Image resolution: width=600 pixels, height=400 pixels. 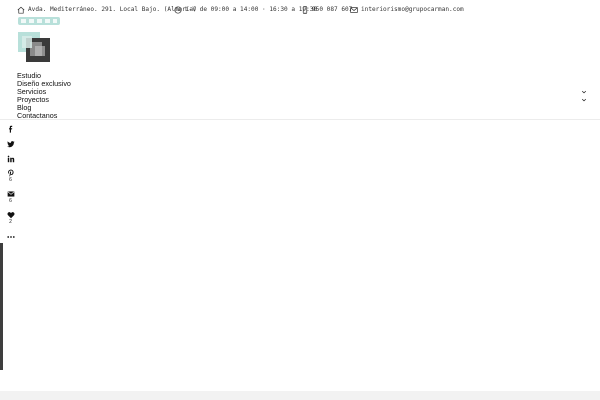 What do you see at coordinates (34, 47) in the screenshot?
I see `logo-image` at bounding box center [34, 47].